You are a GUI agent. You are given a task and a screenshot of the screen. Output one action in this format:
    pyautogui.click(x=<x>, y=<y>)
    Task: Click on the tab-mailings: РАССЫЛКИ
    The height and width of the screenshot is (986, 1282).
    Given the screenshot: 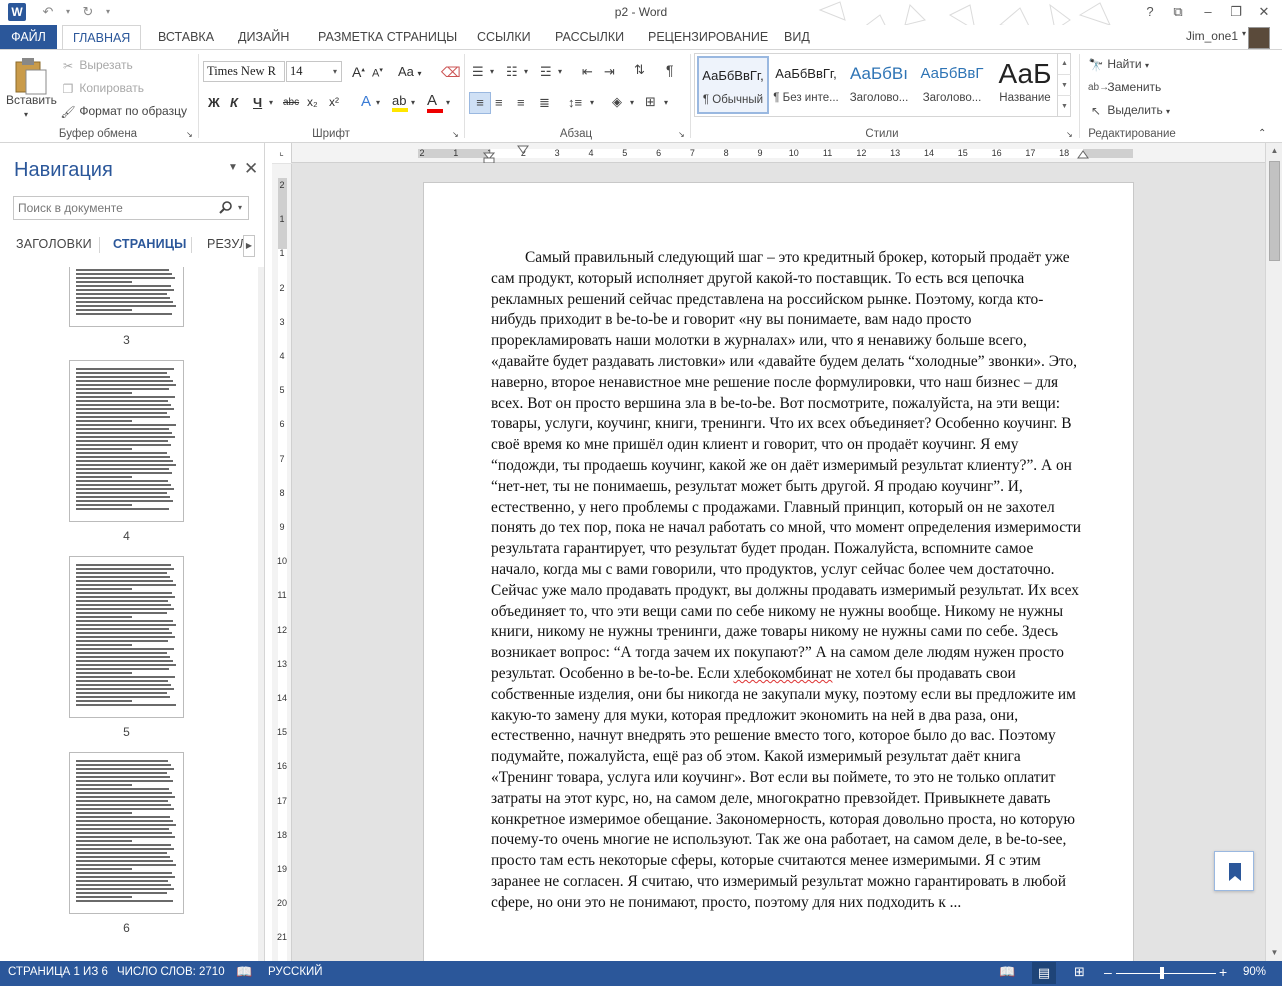 What is the action you would take?
    pyautogui.click(x=589, y=37)
    